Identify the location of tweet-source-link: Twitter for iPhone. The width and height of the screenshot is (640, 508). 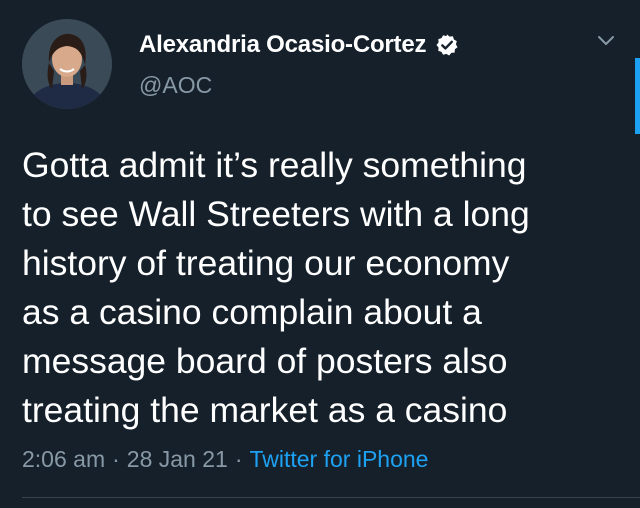
(338, 459).